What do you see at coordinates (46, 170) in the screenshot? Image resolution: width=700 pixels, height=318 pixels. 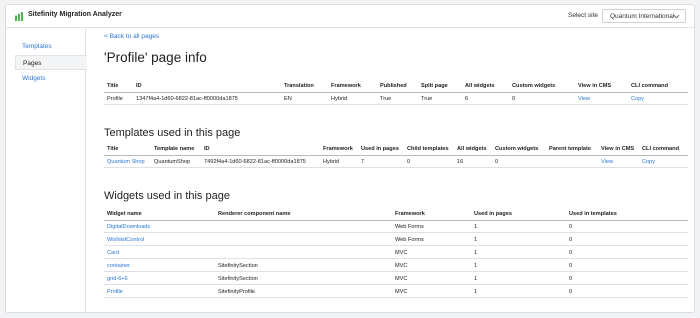 I see `sidebar: Templates Pages Widgets` at bounding box center [46, 170].